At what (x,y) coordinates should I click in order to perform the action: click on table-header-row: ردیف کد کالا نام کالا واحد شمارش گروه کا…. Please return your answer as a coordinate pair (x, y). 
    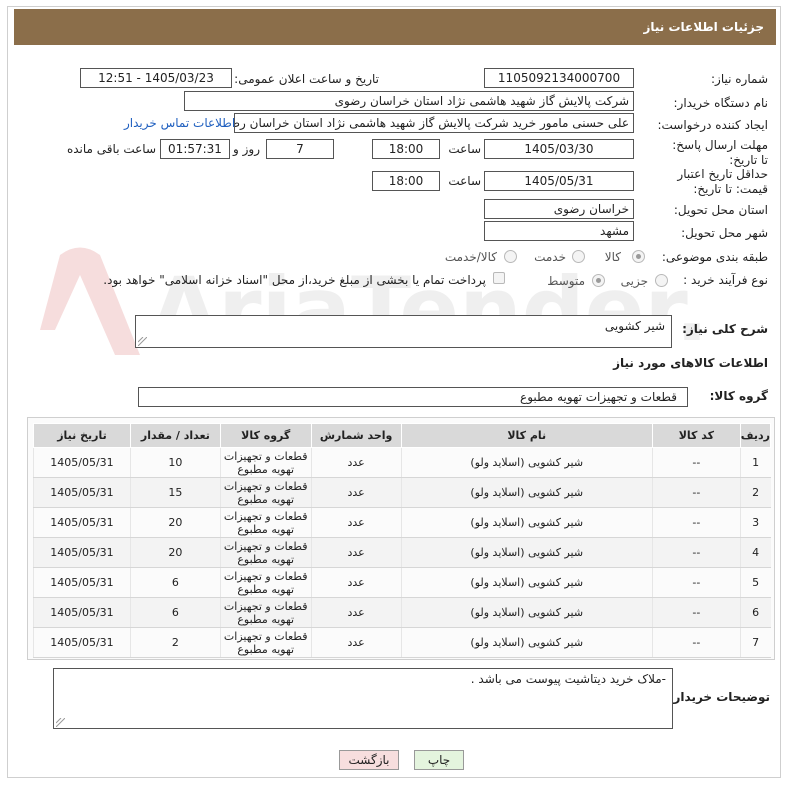
    Looking at the image, I should click on (402, 435).